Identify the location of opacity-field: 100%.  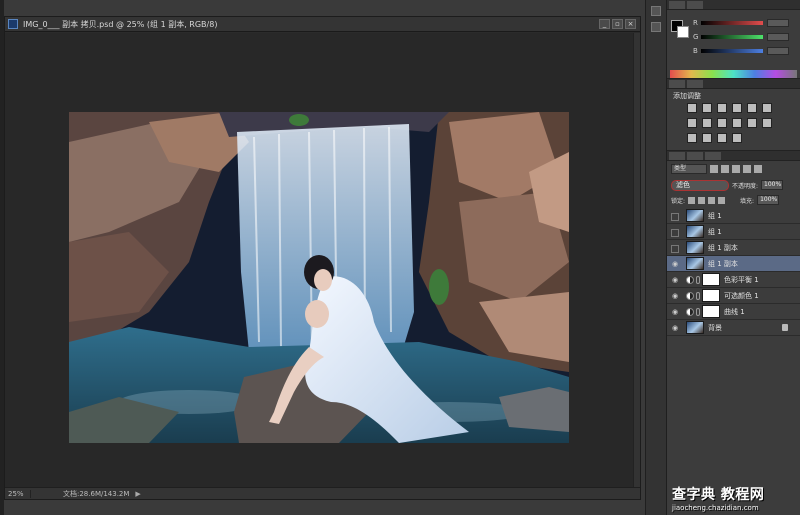
(772, 185).